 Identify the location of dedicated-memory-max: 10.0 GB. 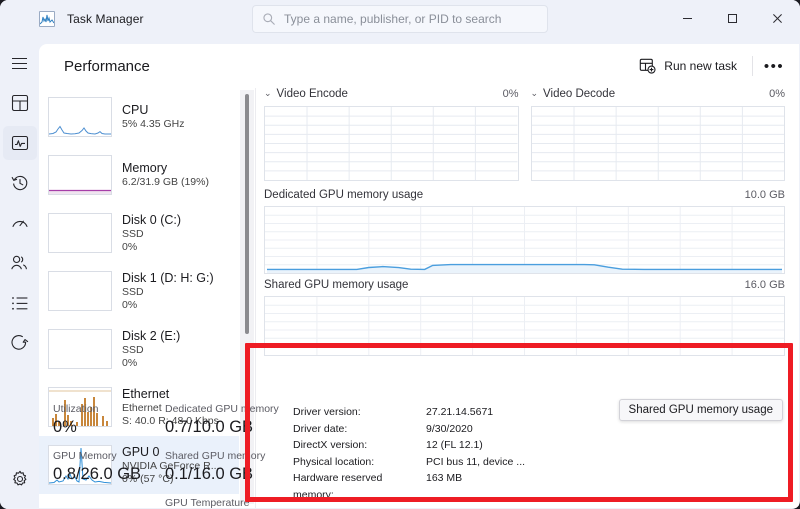
(764, 195).